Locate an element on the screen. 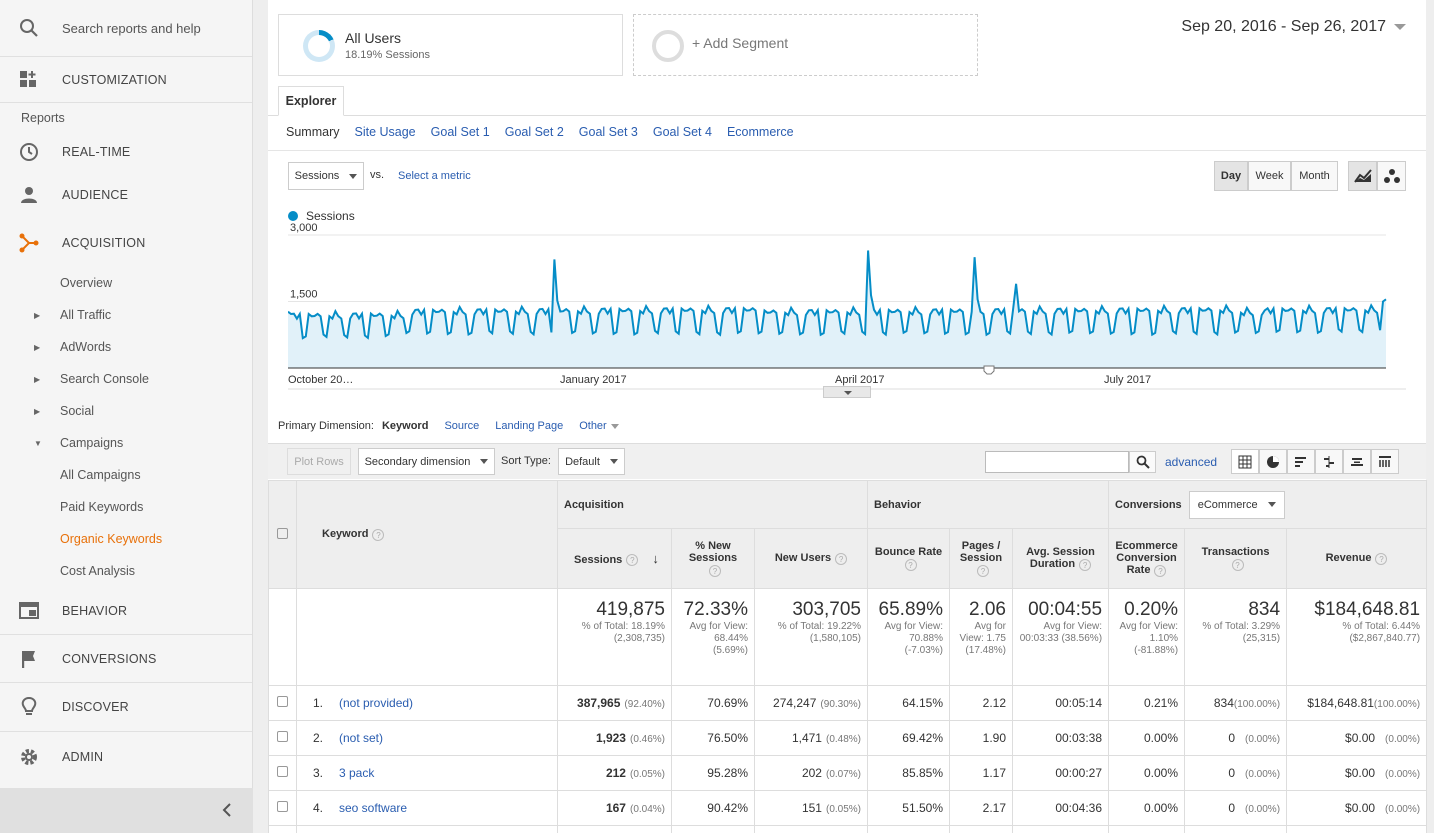 The height and width of the screenshot is (833, 1434). subtab-site-usage: Site Usage is located at coordinates (384, 132).